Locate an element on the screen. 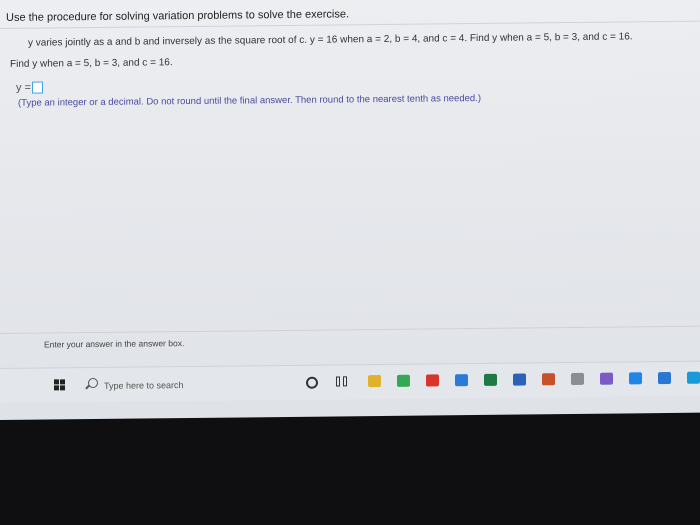 The height and width of the screenshot is (525, 700). word-icon is located at coordinates (519, 379).